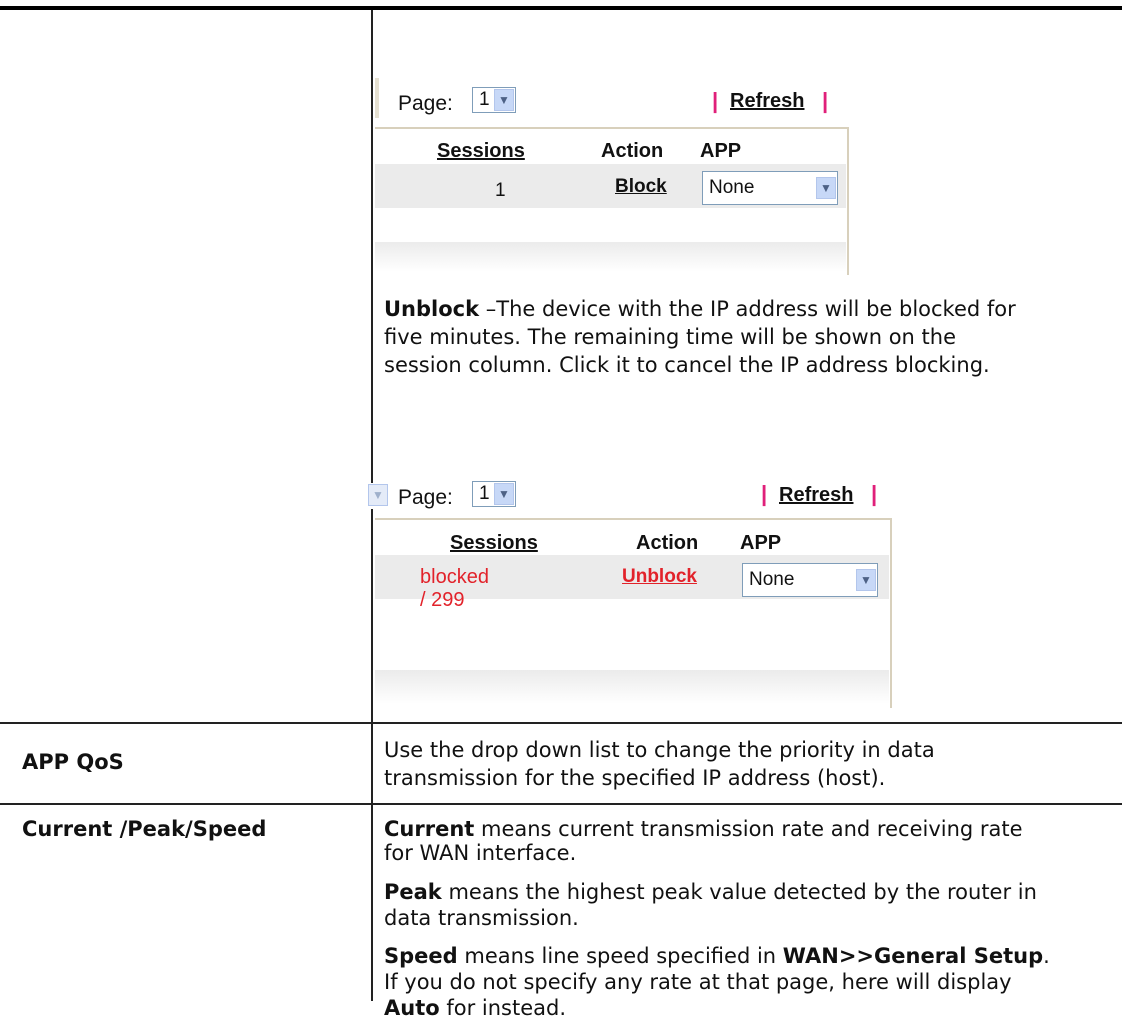 Image resolution: width=1122 pixels, height=1021 pixels. I want to click on text-run: means line speed specified in, so click(620, 956).